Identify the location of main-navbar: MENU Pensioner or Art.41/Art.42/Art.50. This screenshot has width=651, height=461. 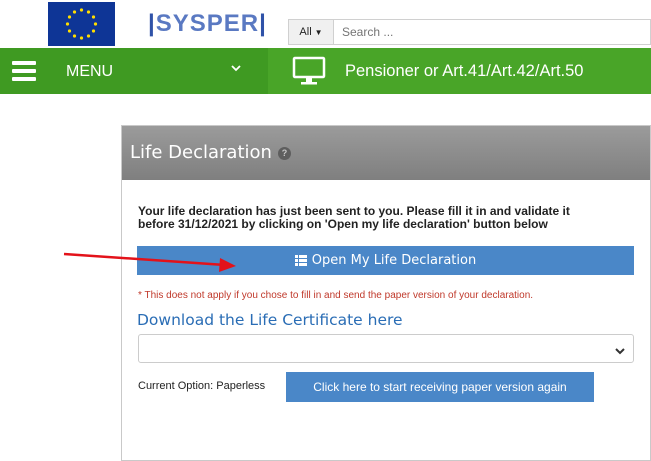
(325, 71).